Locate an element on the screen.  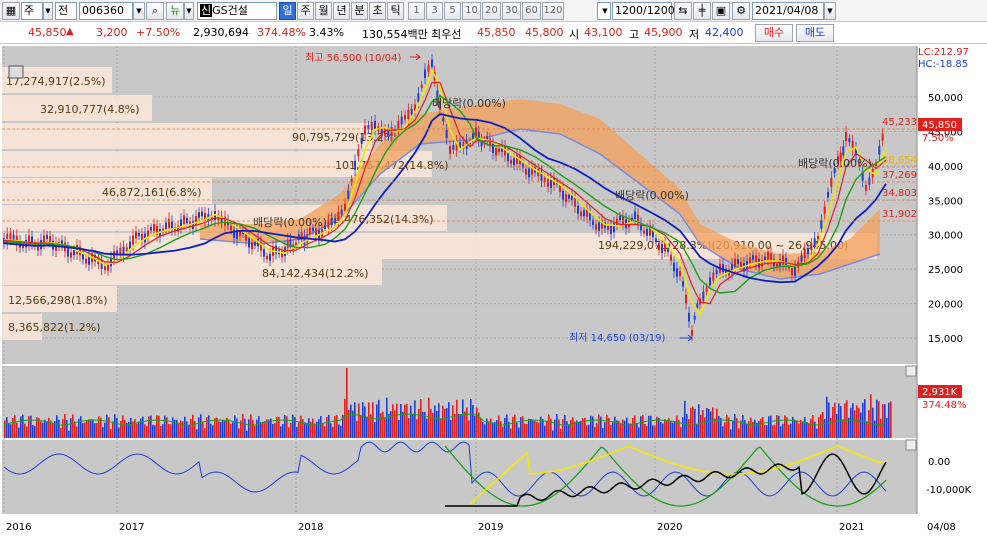
period-1: 주 is located at coordinates (305, 11).